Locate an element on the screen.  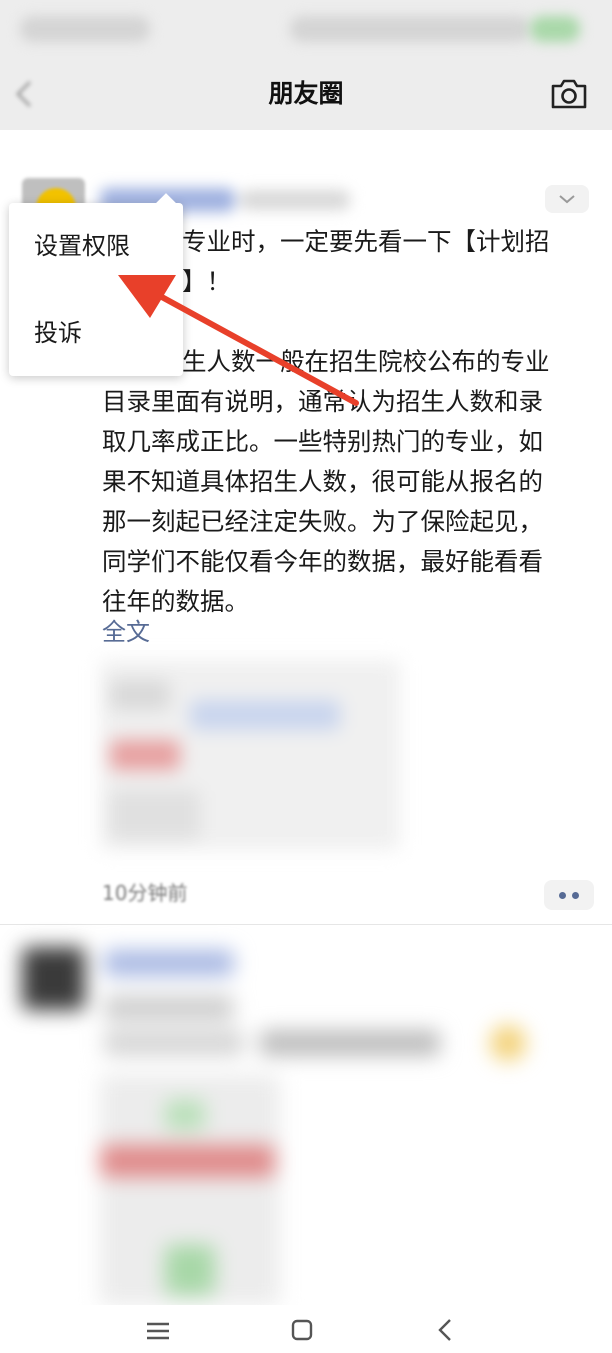
menu-item-set-permission: 设置权限 is located at coordinates (96, 246).